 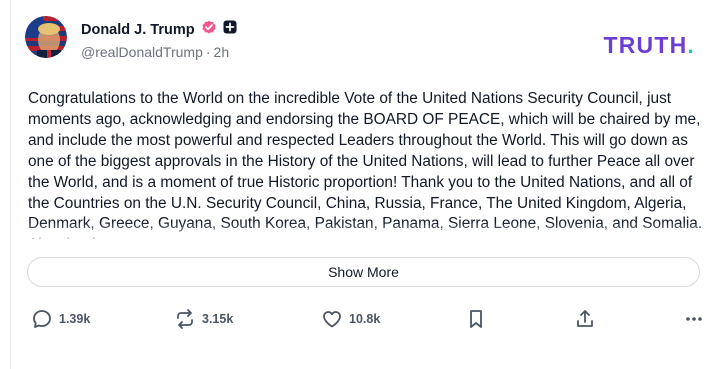 I want to click on retruth-button: 3.15k, so click(x=203, y=319).